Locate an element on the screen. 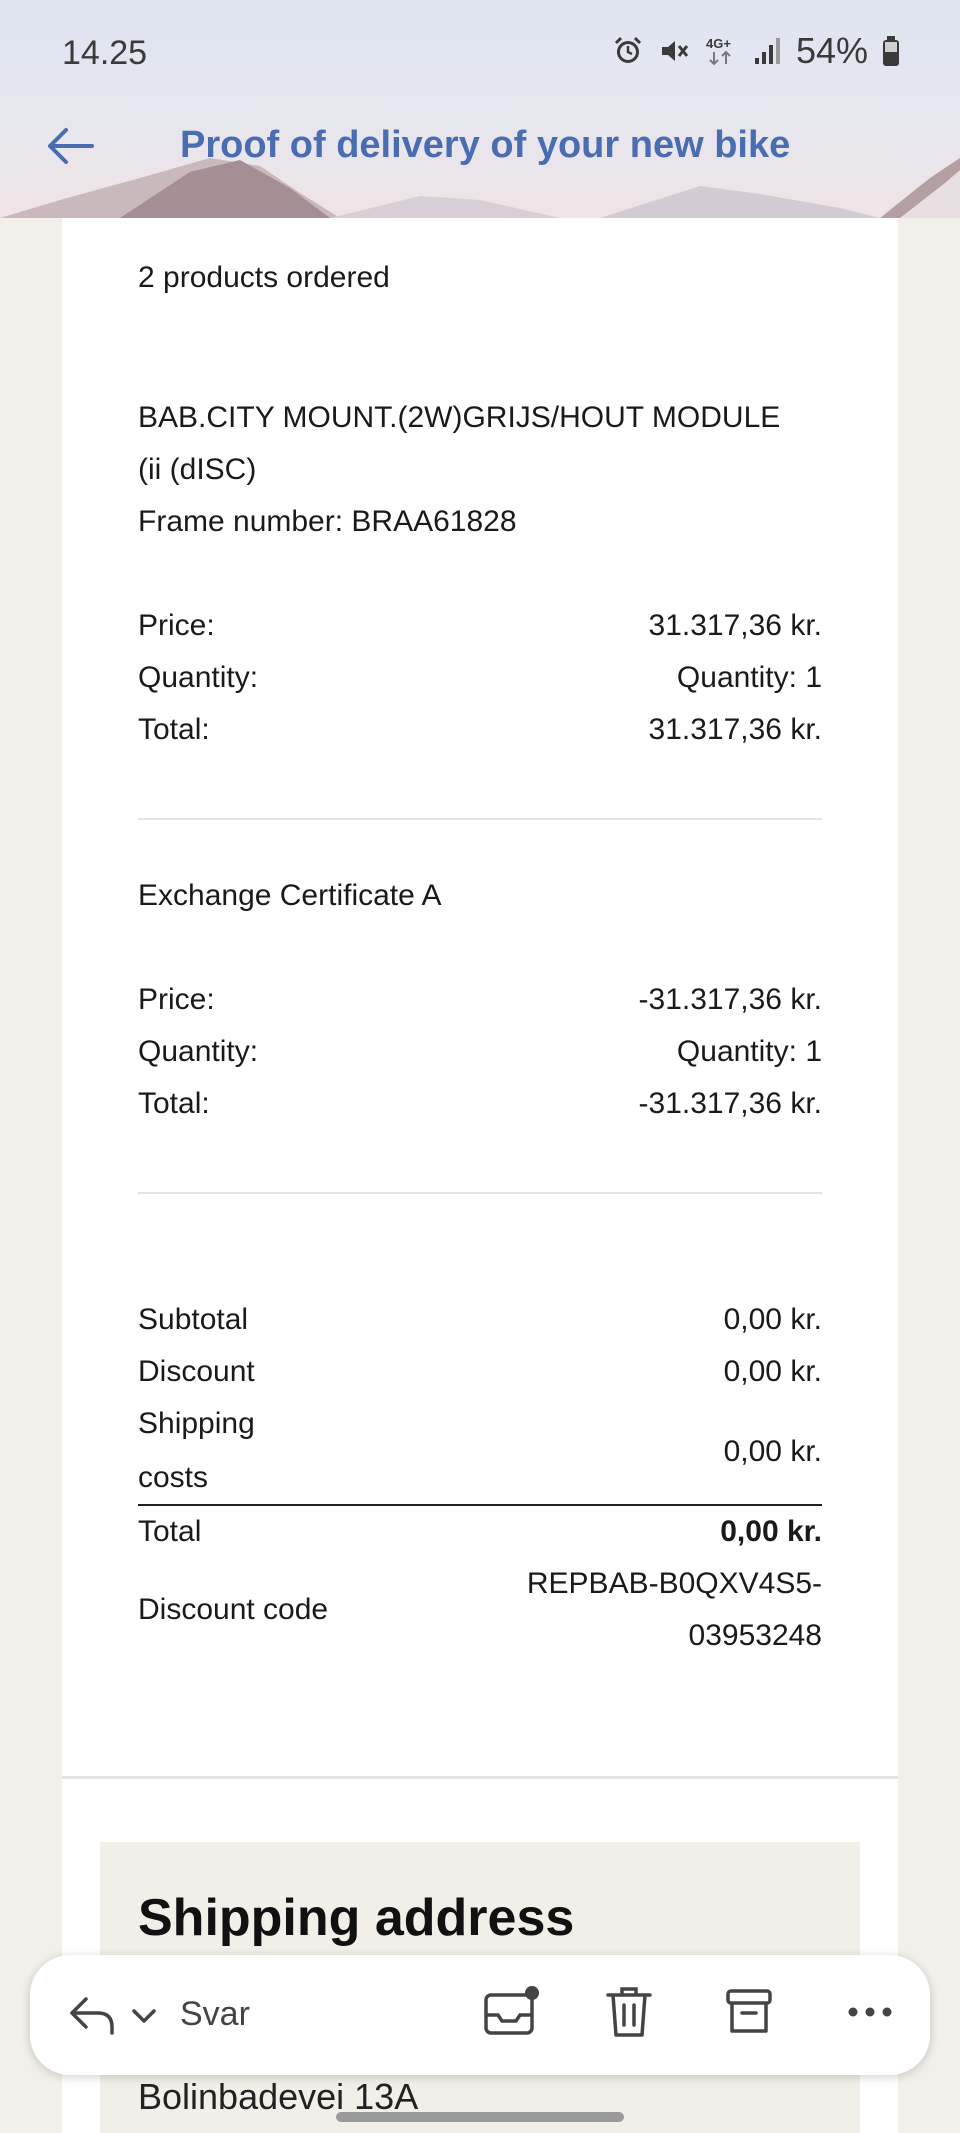  shipping-address-title: Shipping address is located at coordinates (356, 1918).